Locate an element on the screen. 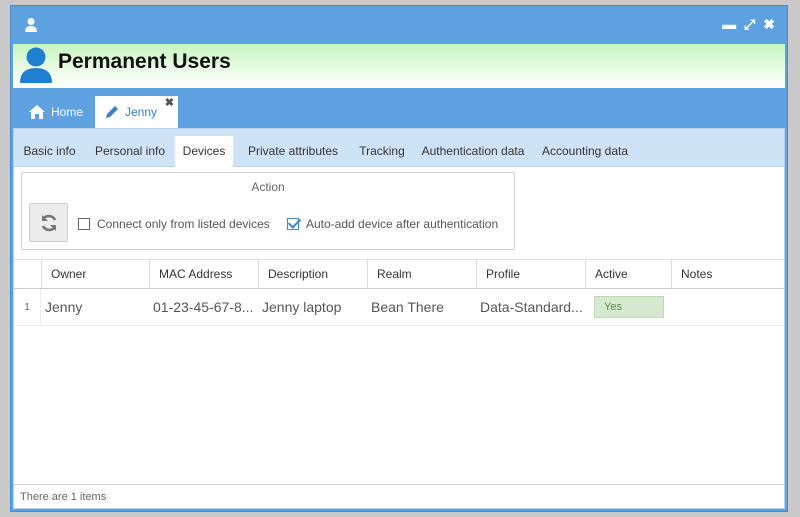 This screenshot has width=800, height=517. home-icon is located at coordinates (37, 112).